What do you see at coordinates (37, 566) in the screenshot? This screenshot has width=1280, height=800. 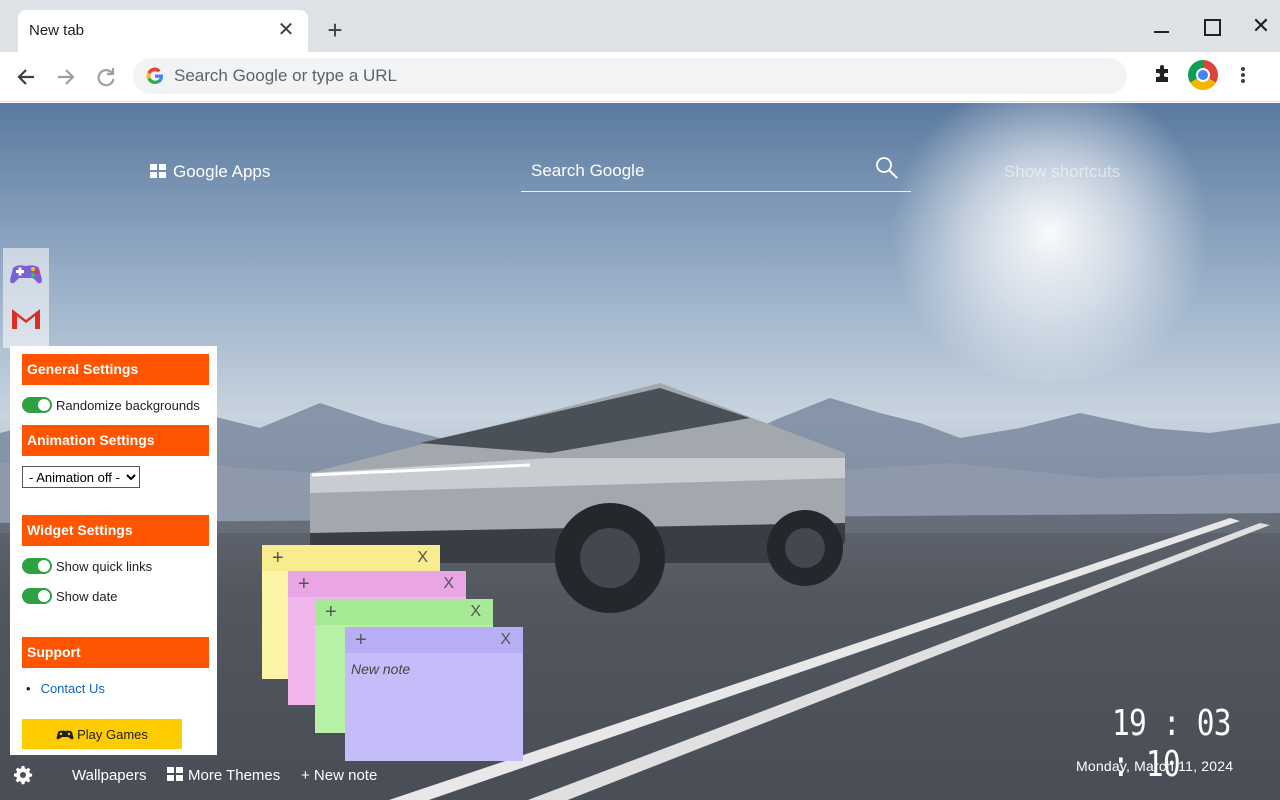 I see `show-quick-links-toggle` at bounding box center [37, 566].